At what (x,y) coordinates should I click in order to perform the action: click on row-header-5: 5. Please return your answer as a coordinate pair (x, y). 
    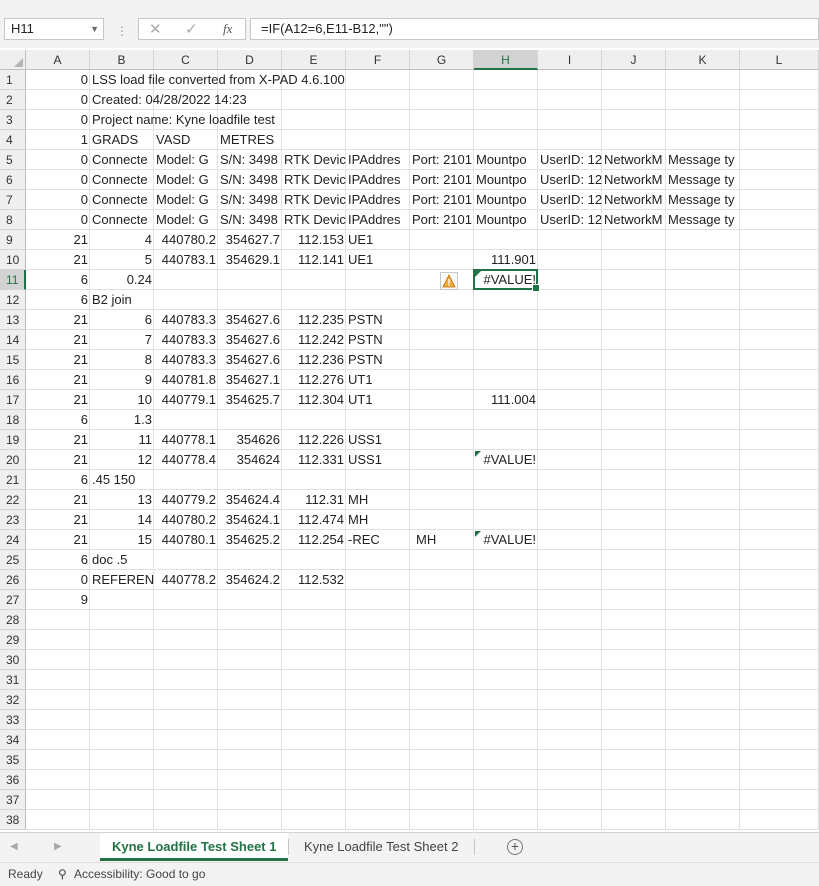
    Looking at the image, I should click on (13, 160).